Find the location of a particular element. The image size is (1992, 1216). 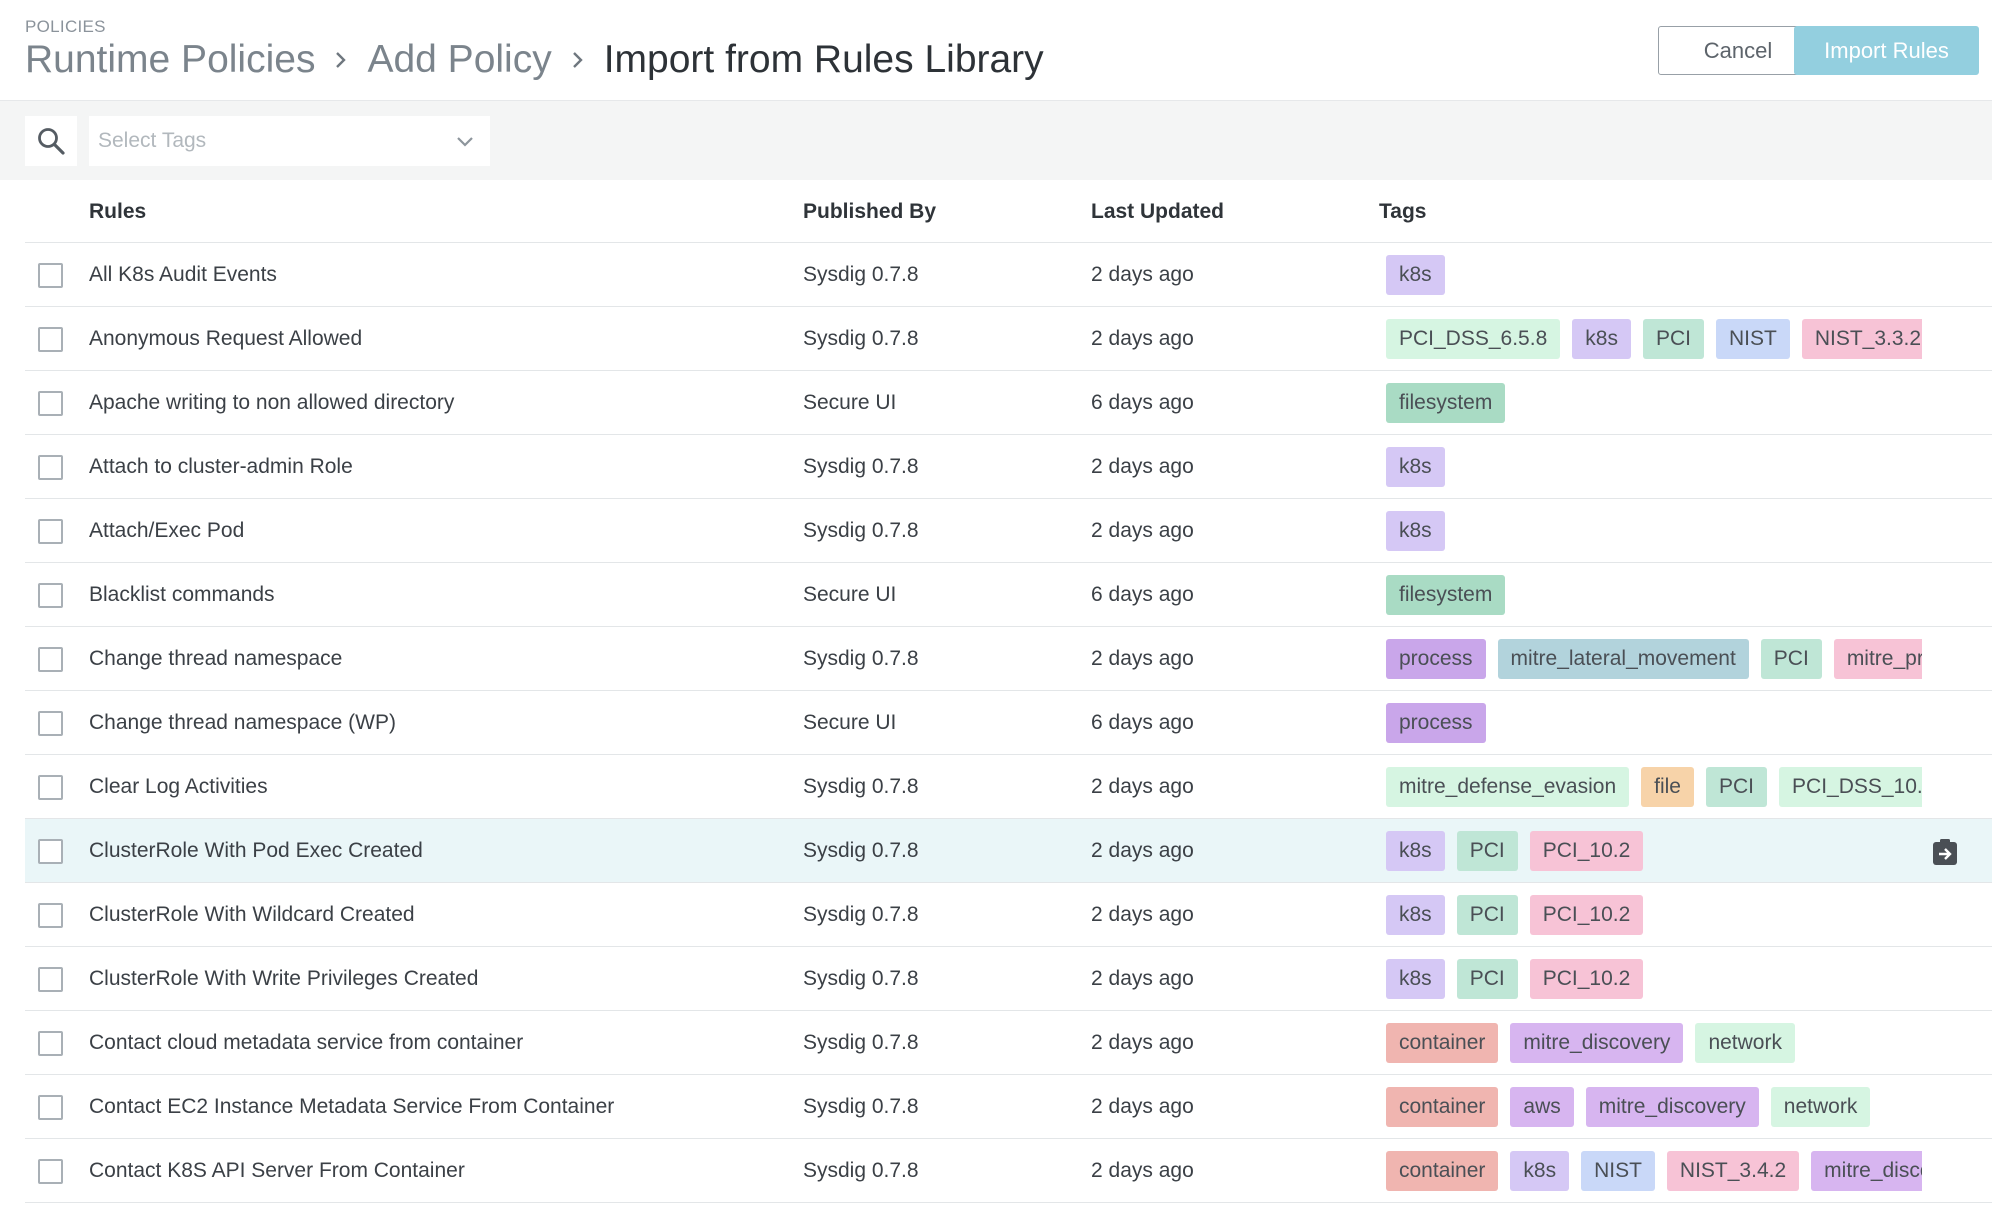

tag-badge: container is located at coordinates (1442, 1043).